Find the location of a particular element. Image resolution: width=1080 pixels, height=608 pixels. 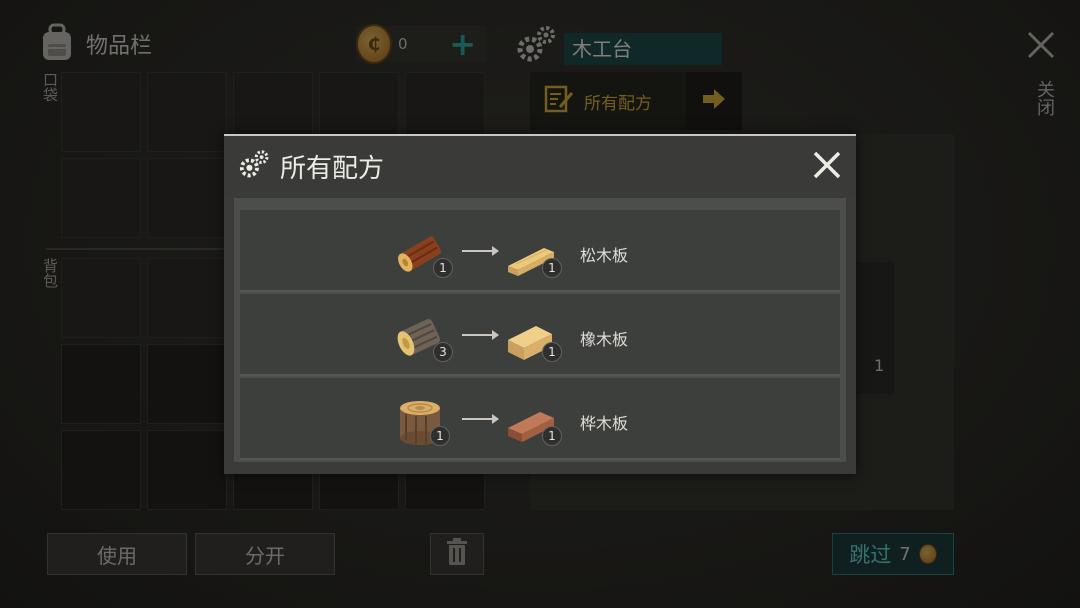

dialog-close-button is located at coordinates (827, 167).